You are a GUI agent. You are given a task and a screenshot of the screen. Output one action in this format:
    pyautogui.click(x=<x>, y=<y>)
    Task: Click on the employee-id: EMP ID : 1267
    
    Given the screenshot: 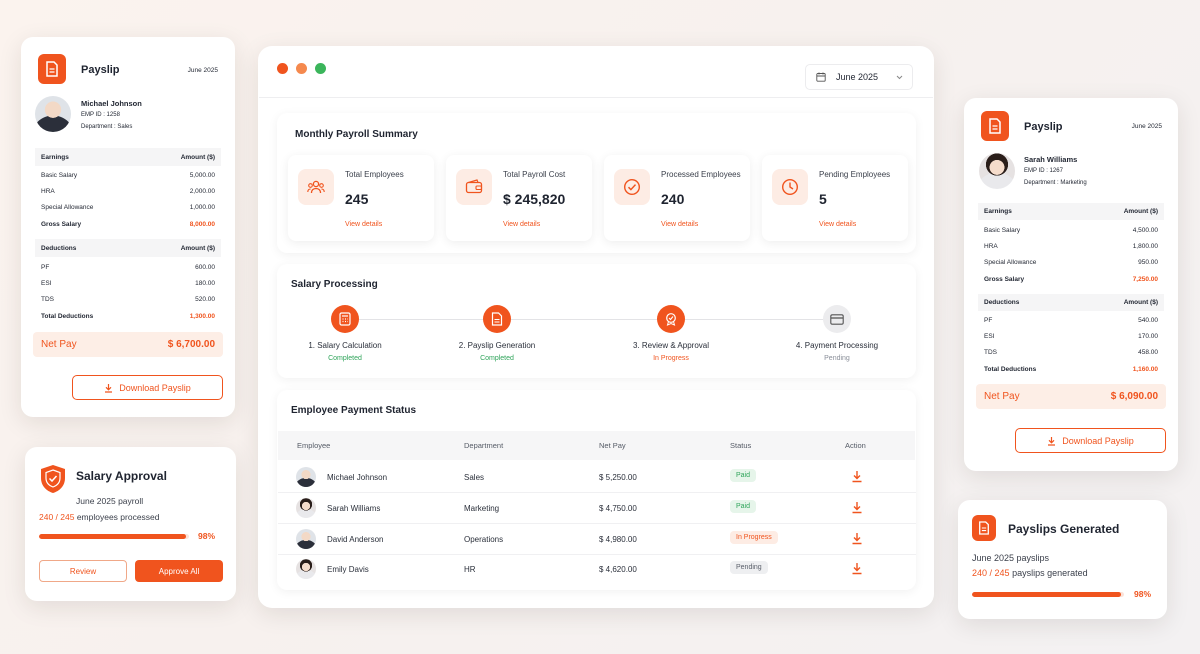 What is the action you would take?
    pyautogui.click(x=1043, y=171)
    